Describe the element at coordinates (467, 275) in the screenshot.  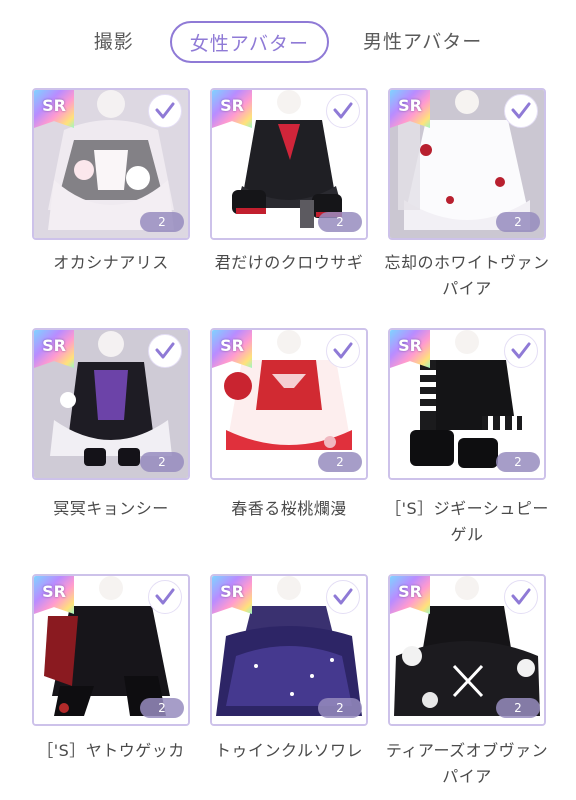
I see `avatar-name: 忘却のホワイトヴァンパイア` at that location.